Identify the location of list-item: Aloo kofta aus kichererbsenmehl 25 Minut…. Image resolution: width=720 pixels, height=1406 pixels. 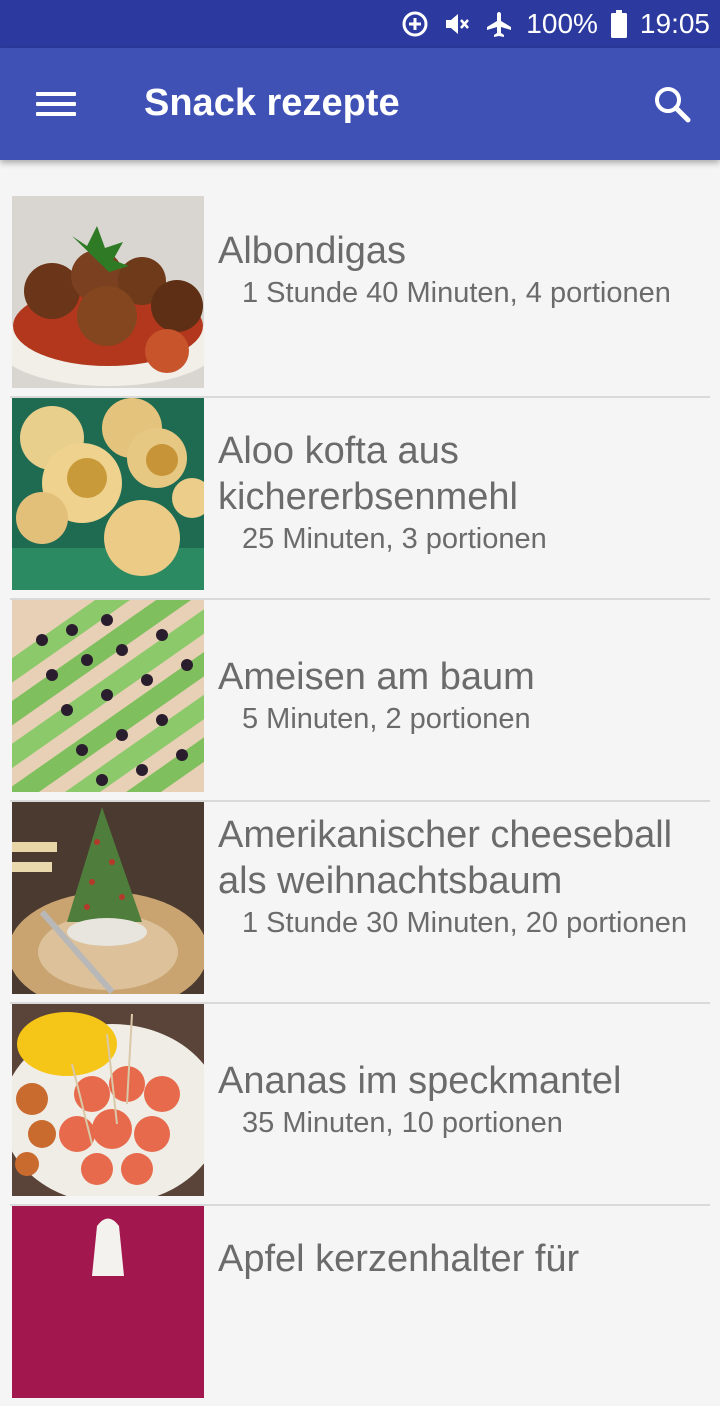
(360, 499).